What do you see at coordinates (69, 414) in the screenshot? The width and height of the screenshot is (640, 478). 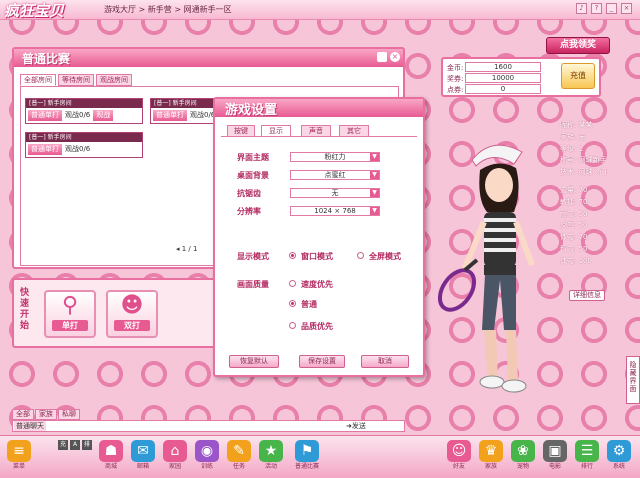 I see `chat-tab-private: 私聊` at bounding box center [69, 414].